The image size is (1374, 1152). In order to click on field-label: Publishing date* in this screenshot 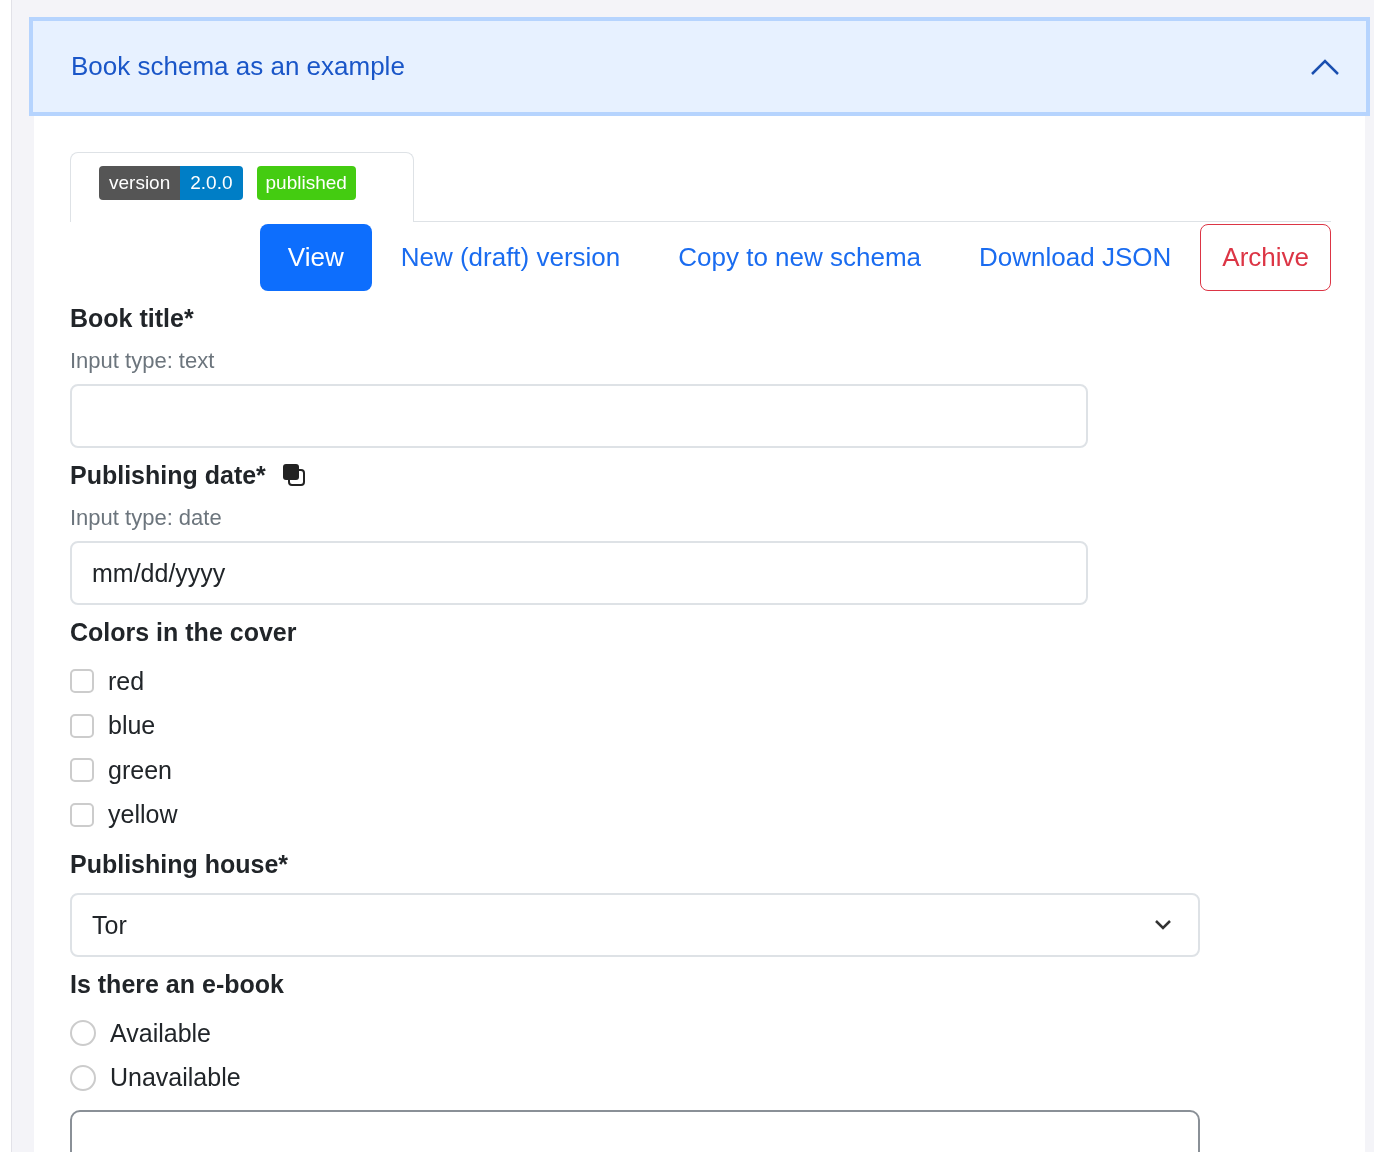, I will do `click(168, 475)`.